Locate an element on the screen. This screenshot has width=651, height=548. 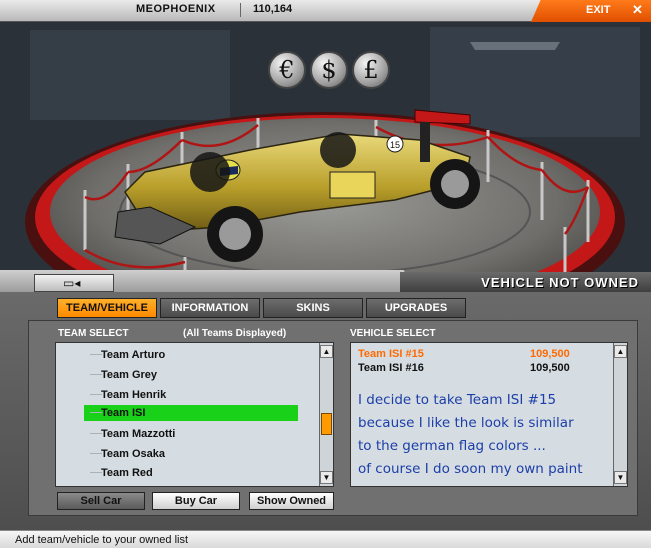
sell-car-button: Sell Car is located at coordinates (101, 501).